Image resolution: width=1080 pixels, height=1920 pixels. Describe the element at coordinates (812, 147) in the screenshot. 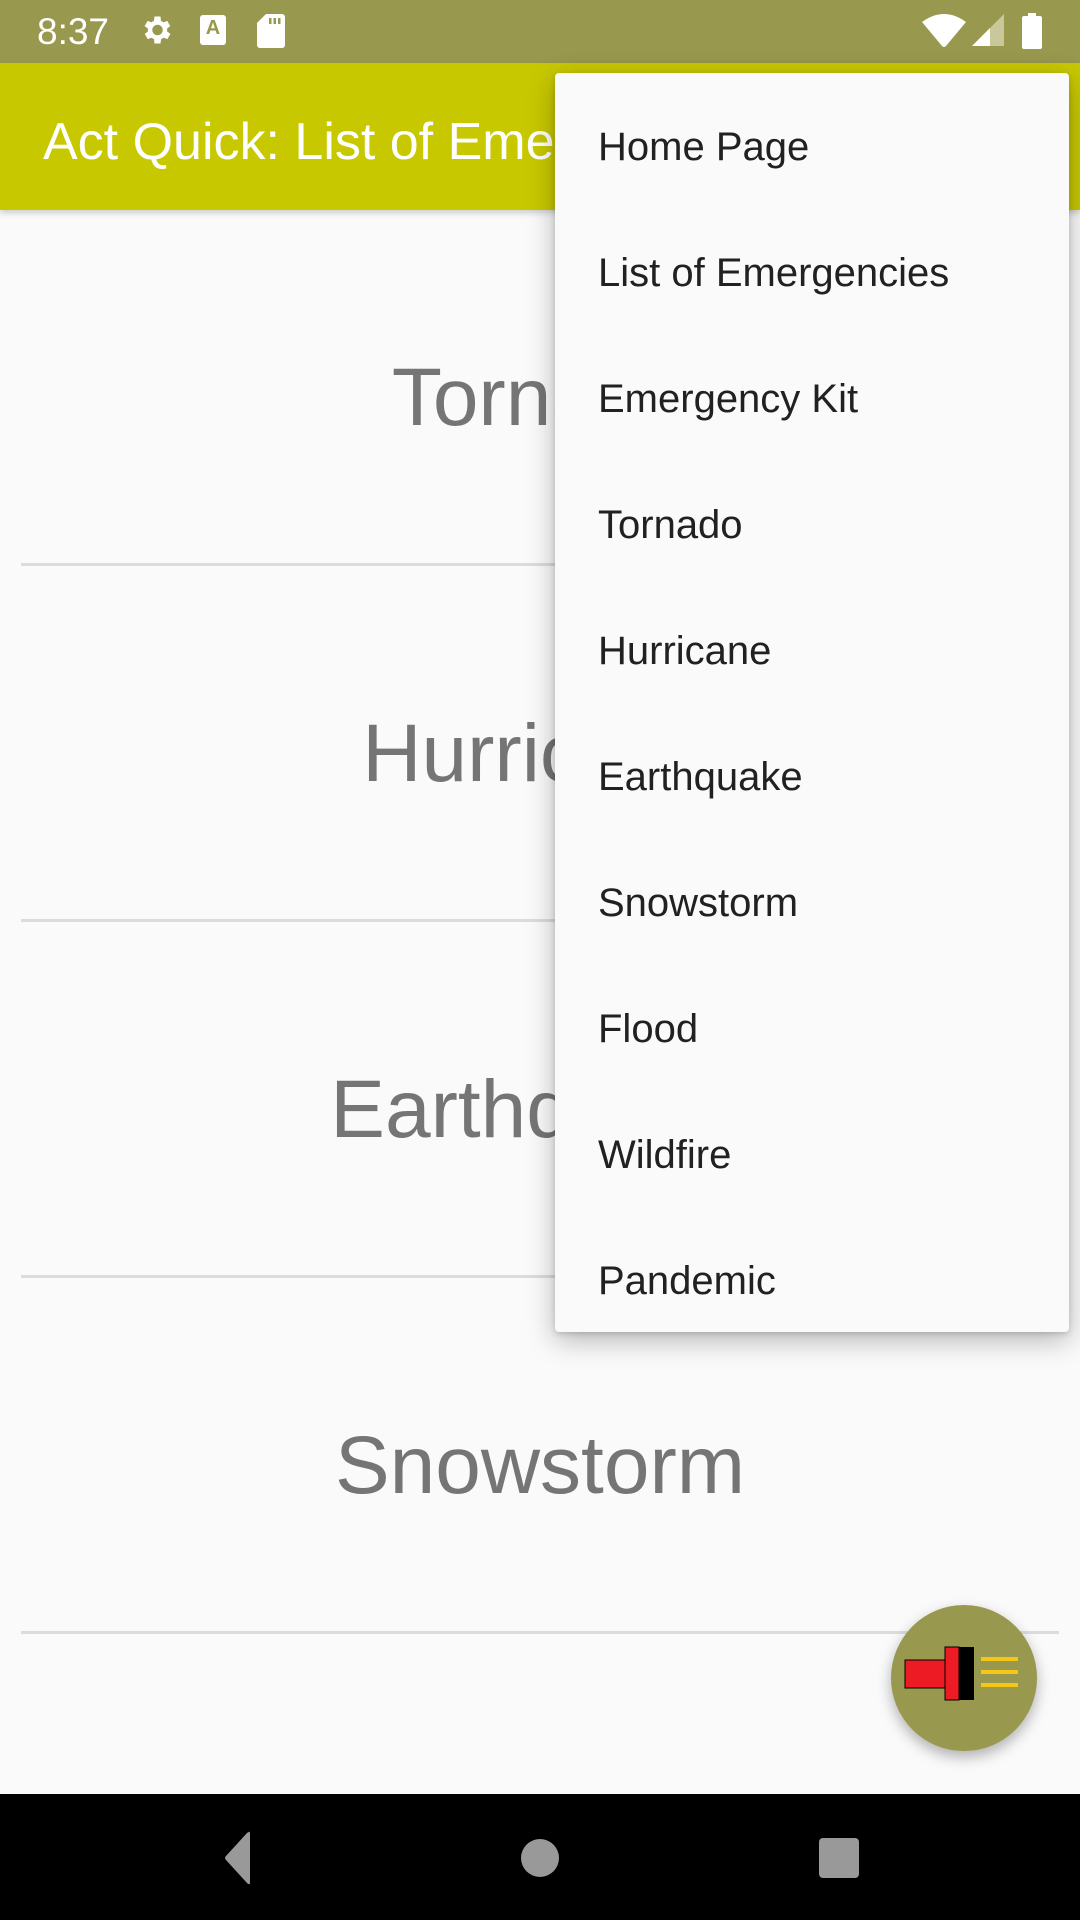

I see `menu-item-home-page: Home Page` at that location.